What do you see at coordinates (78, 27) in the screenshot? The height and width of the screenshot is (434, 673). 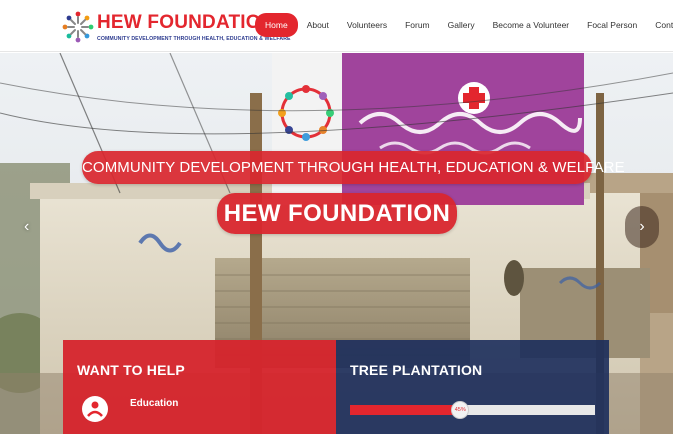 I see `people-circle-logo-icon` at bounding box center [78, 27].